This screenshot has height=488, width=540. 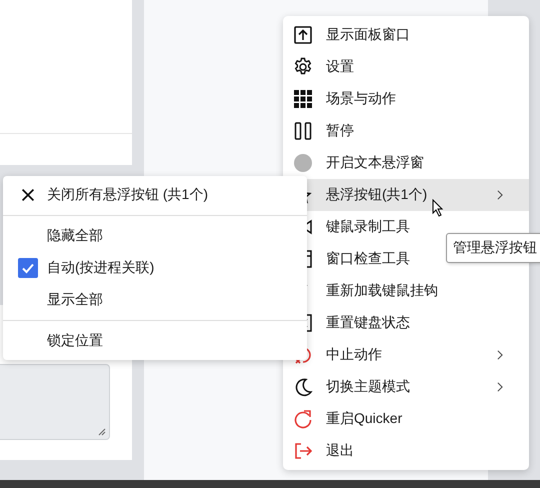 What do you see at coordinates (493, 248) in the screenshot?
I see `tooltip: 管理悬浮按钮` at bounding box center [493, 248].